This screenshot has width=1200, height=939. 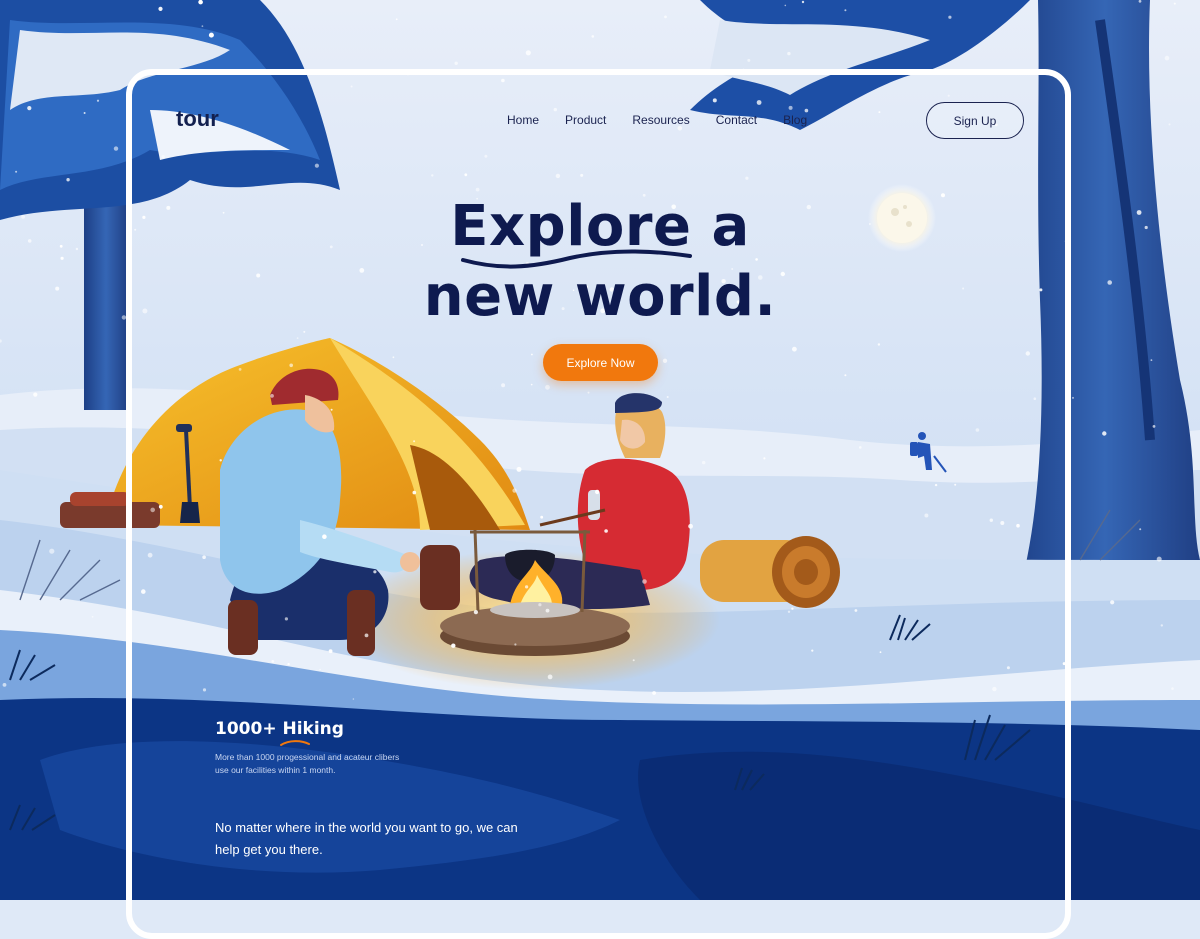 I want to click on nav-item-contact: Contact, so click(x=736, y=120).